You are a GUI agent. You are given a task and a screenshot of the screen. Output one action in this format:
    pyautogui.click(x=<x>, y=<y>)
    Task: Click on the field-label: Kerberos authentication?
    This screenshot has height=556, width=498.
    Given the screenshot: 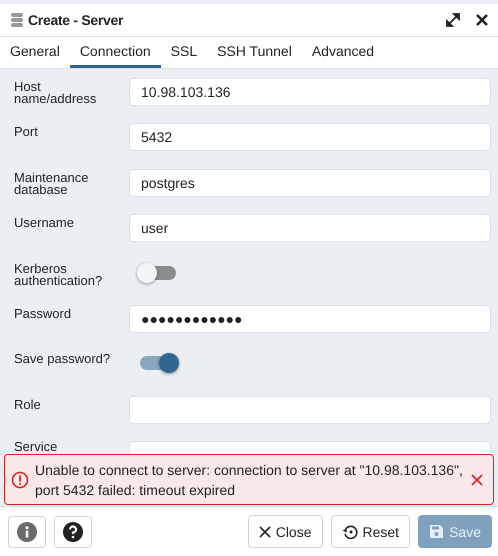 What is the action you would take?
    pyautogui.click(x=59, y=273)
    